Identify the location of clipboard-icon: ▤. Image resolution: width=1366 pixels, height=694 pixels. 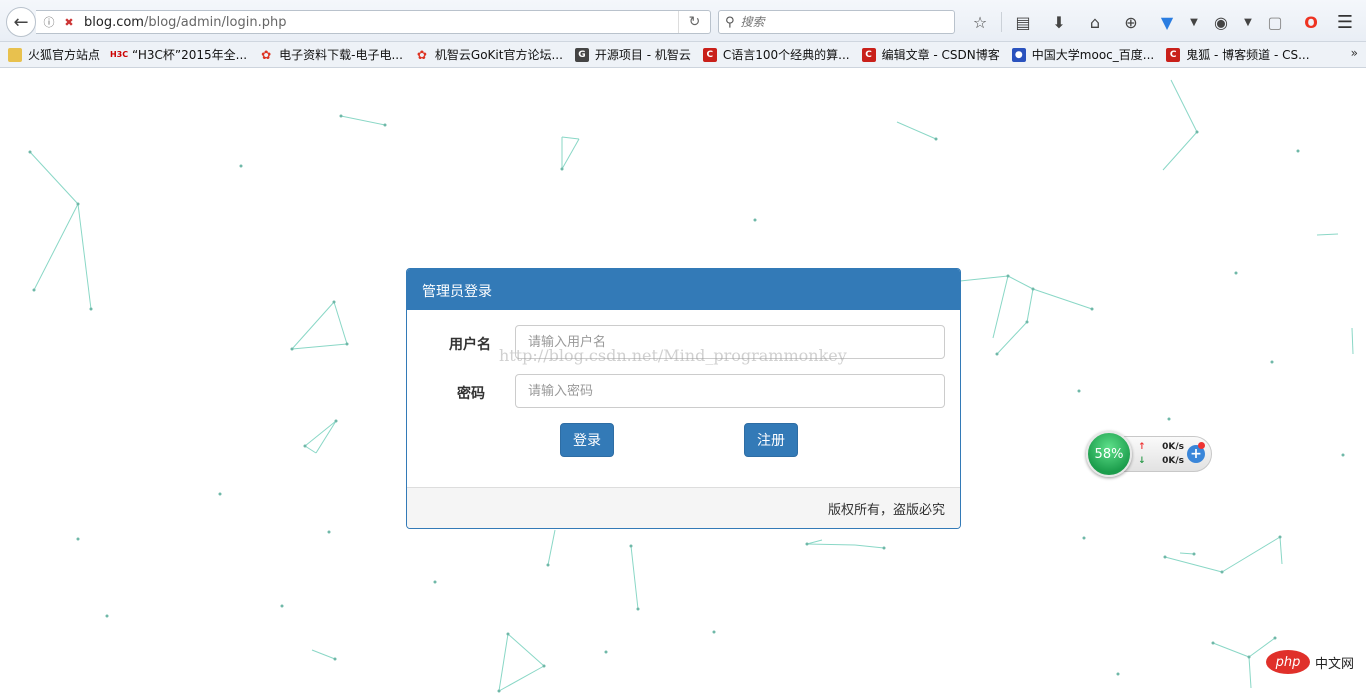
(1023, 22).